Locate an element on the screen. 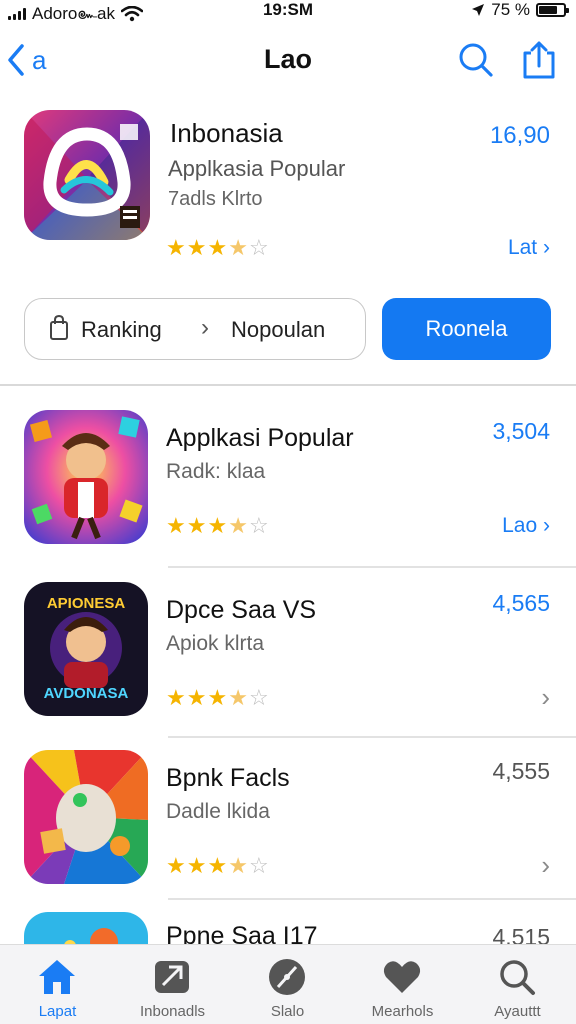  compass-icon is located at coordinates (287, 977).